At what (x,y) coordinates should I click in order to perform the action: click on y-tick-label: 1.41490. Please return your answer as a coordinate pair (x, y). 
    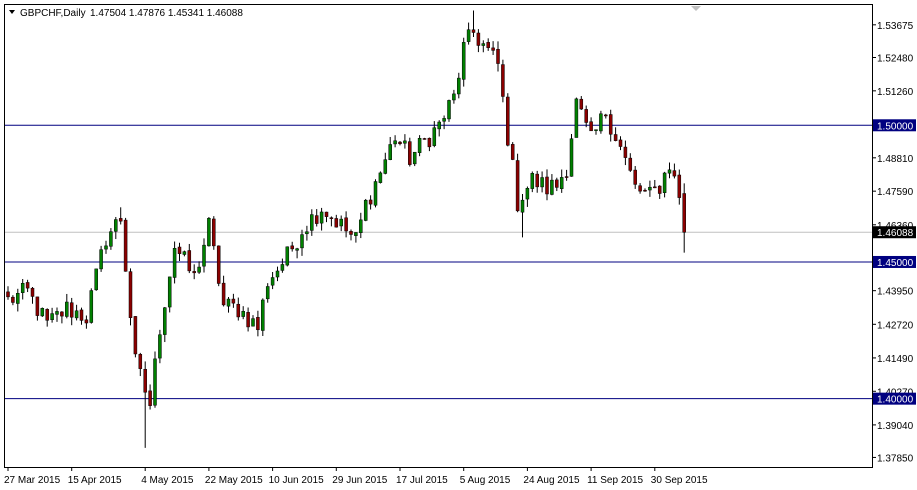
    Looking at the image, I should click on (895, 359).